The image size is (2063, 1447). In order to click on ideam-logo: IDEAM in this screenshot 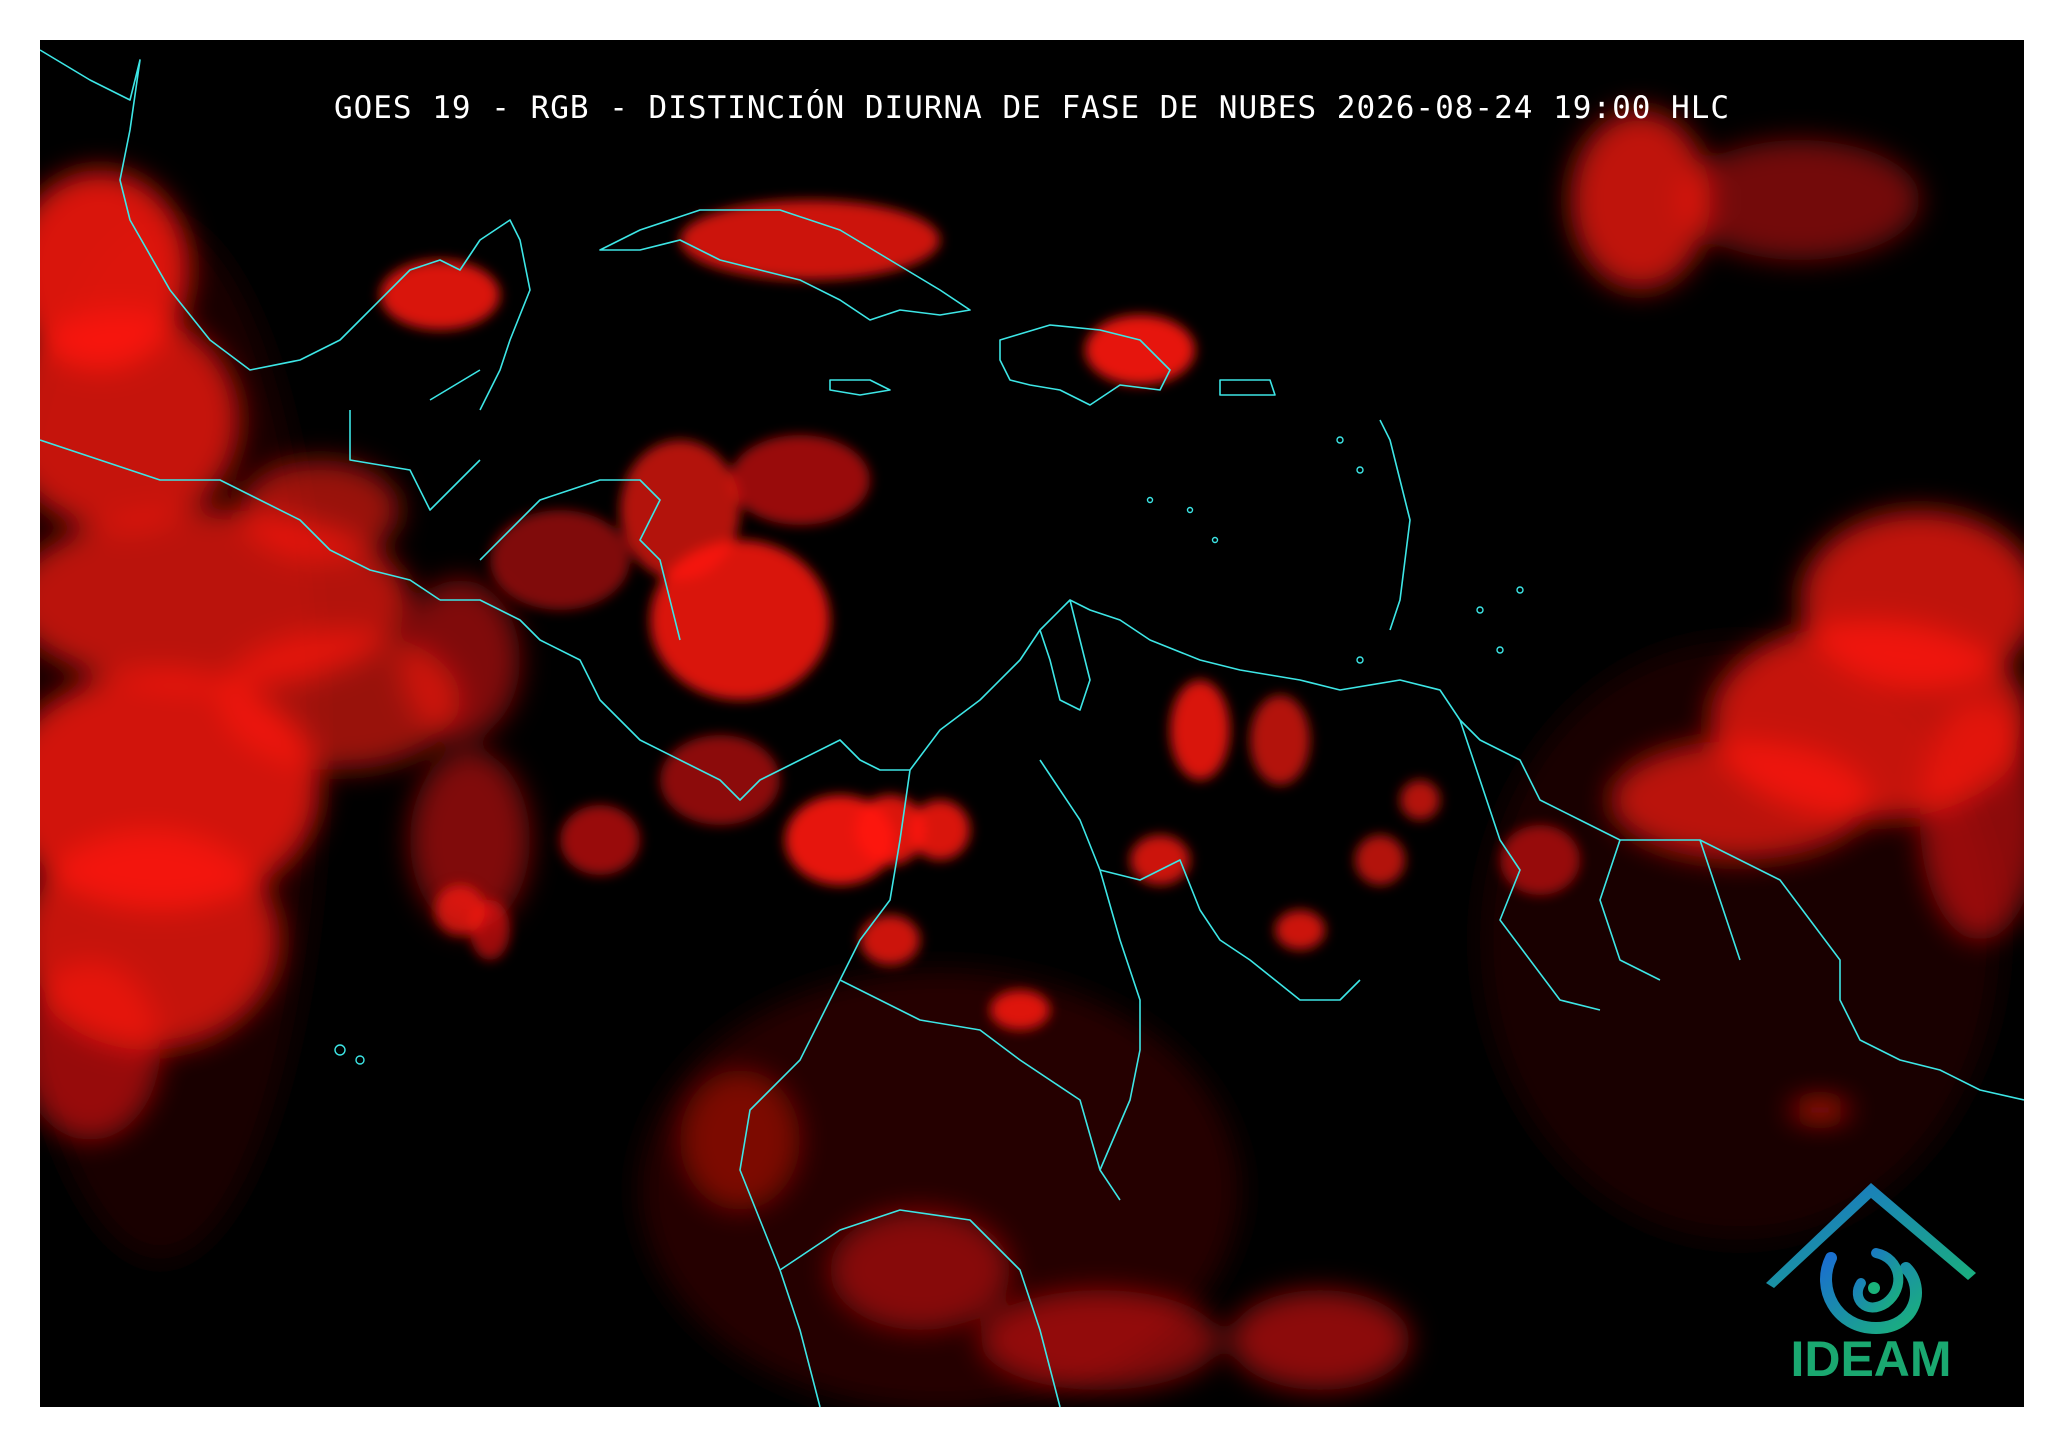, I will do `click(1871, 1285)`.